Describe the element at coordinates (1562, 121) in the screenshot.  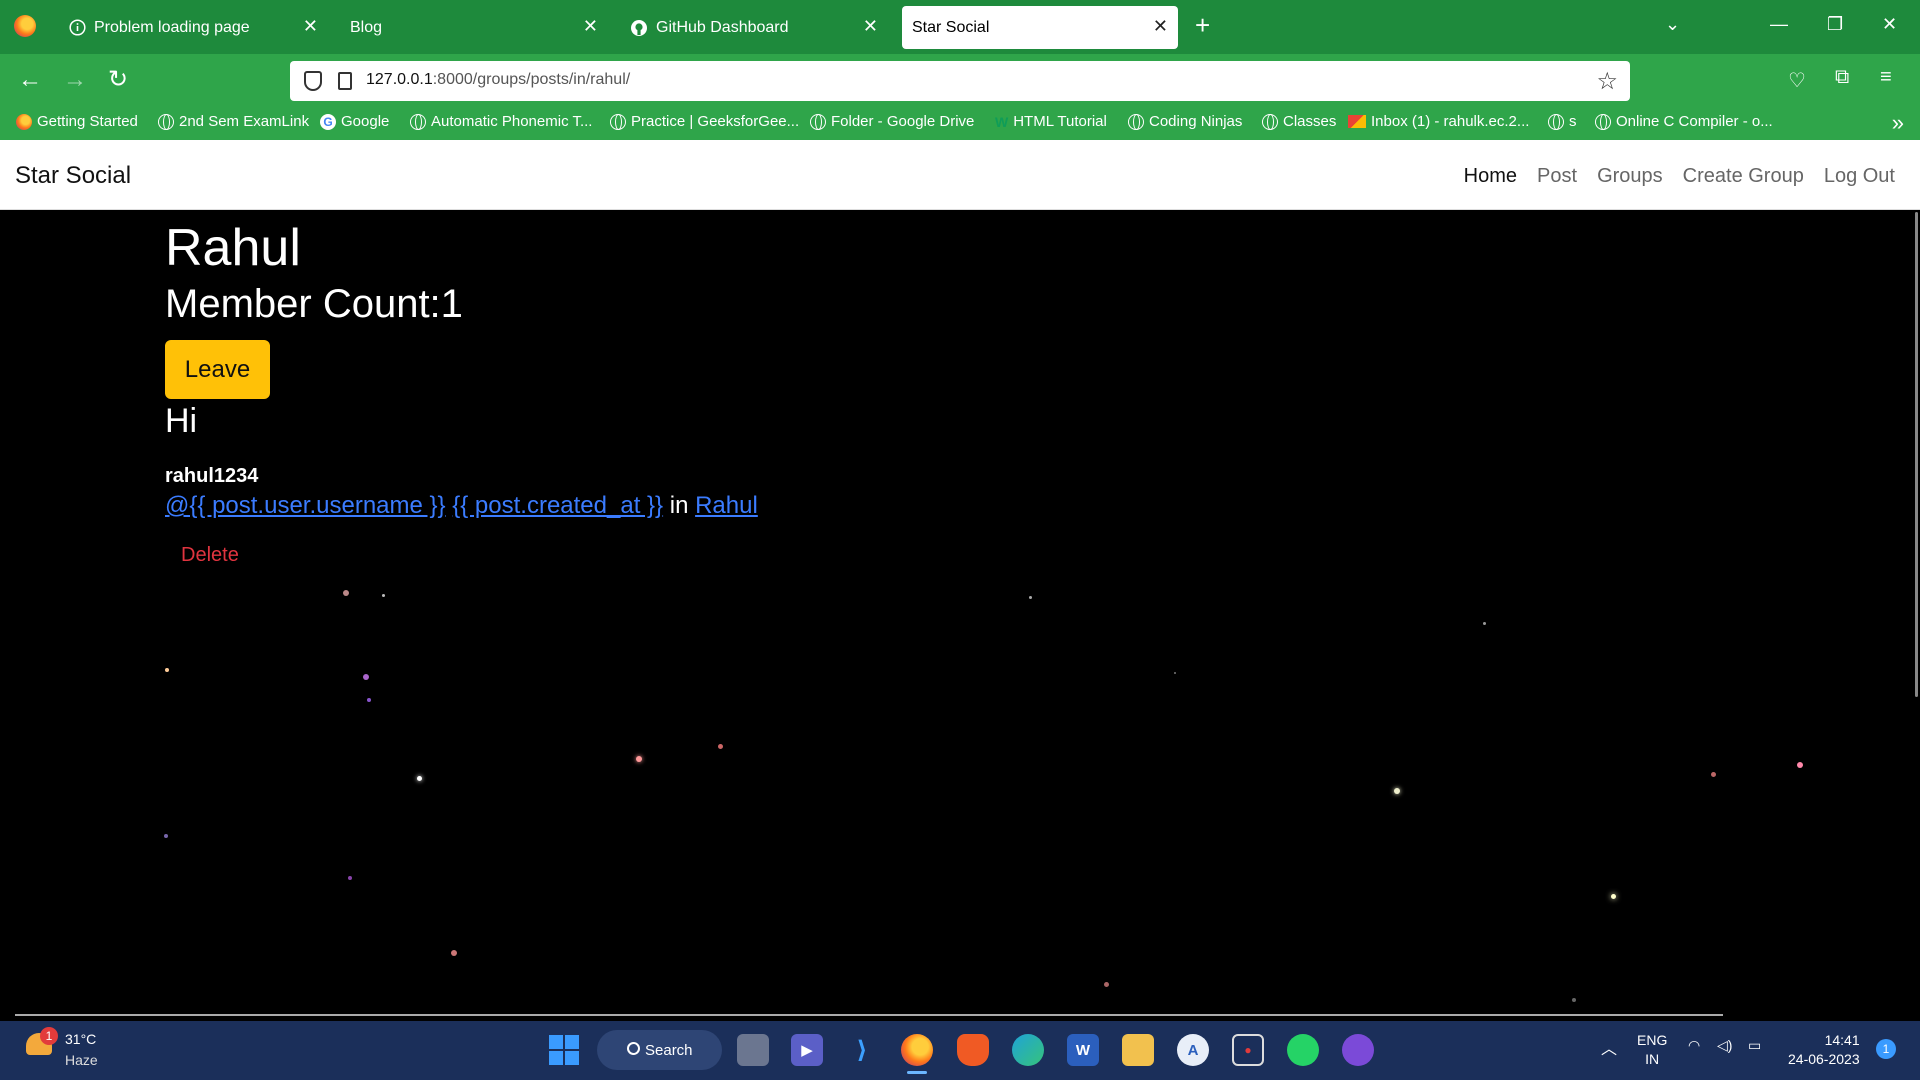
I see `bookmark-s: s` at that location.